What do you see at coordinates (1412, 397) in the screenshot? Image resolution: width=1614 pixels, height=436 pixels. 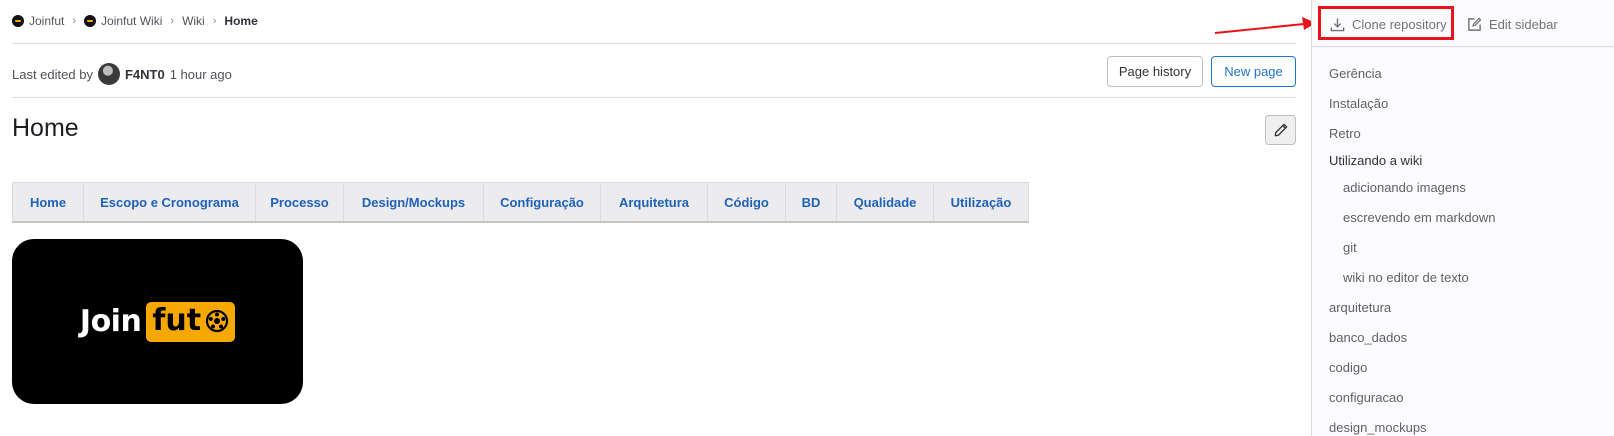 I see `sidebar-item-configuracao: configuracao` at bounding box center [1412, 397].